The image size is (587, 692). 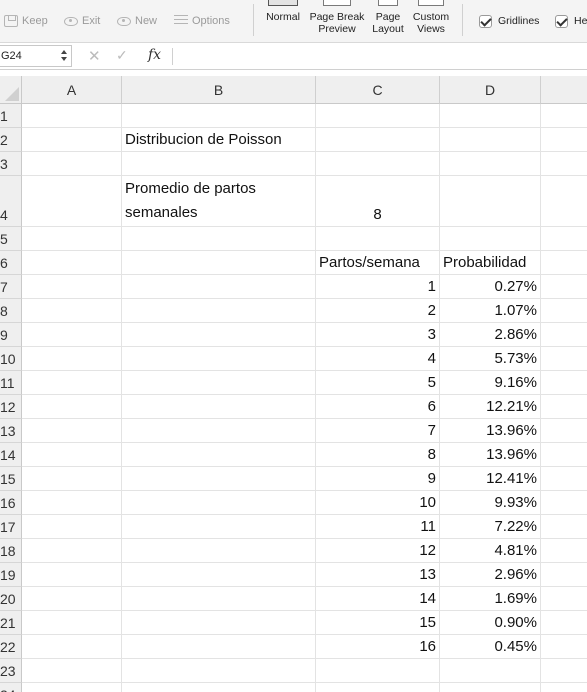 I want to click on cell-b12, so click(x=219, y=407).